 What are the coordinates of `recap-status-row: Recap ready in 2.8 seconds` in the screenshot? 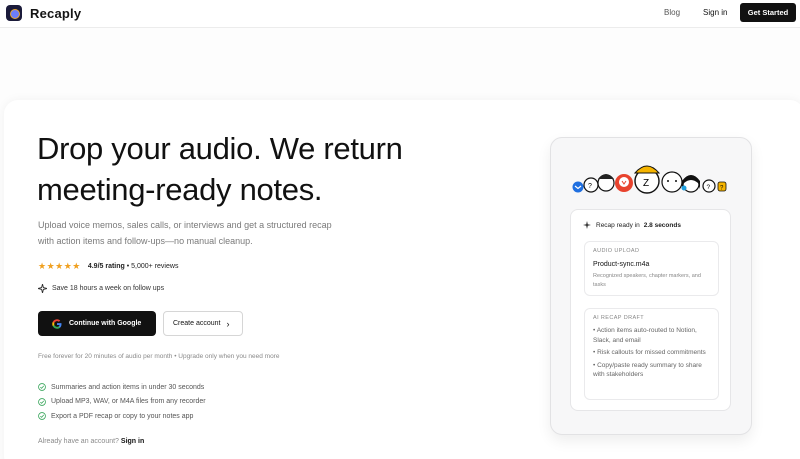 It's located at (632, 225).